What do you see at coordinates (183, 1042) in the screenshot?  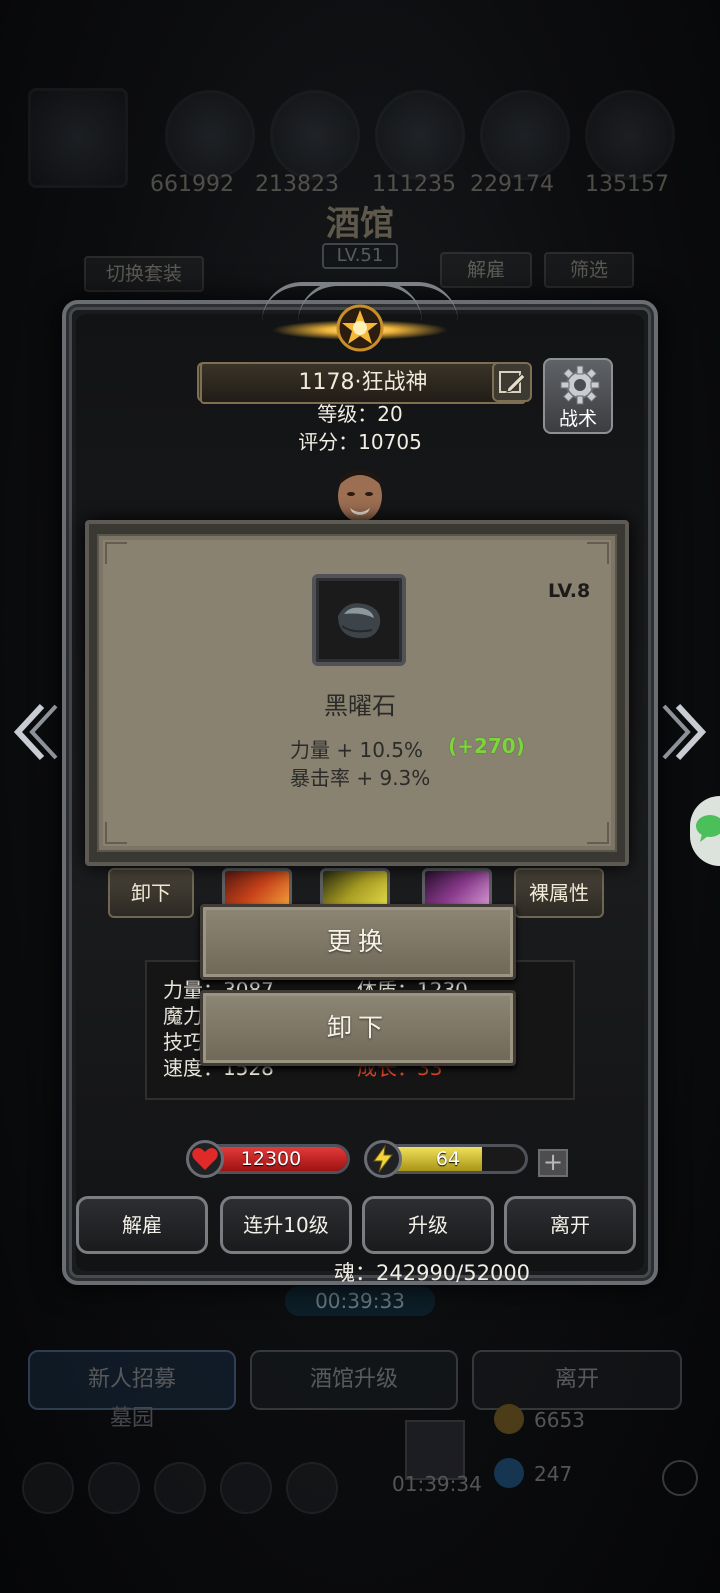 I see `attr-skill: 技巧` at bounding box center [183, 1042].